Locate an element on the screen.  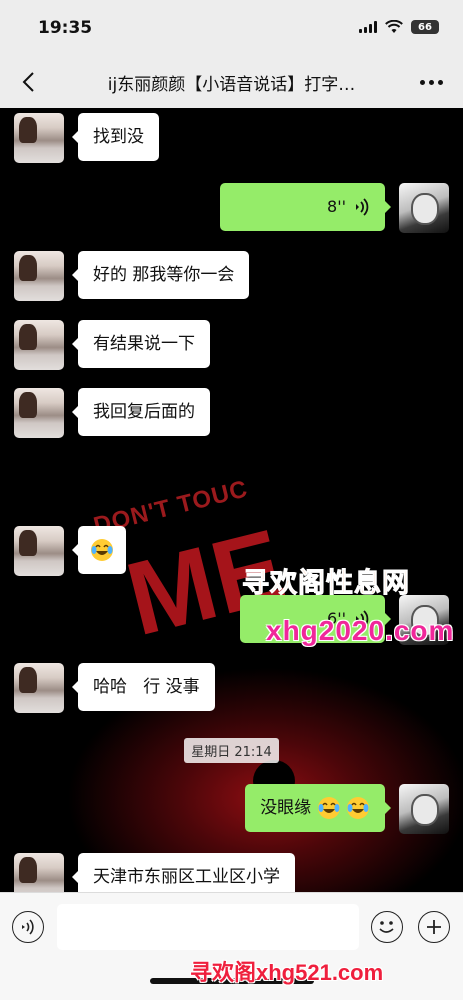
back-icon is located at coordinates (28, 82).